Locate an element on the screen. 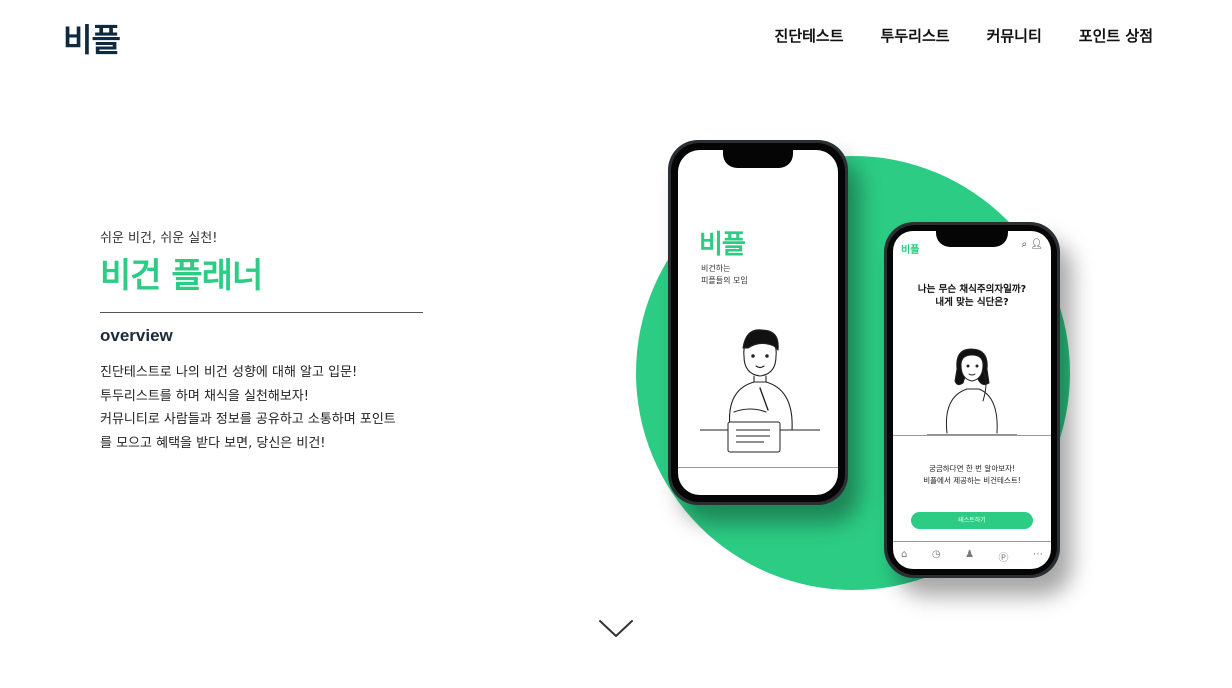 This screenshot has height=688, width=1232. nav-item-point-shop: 포인트 상점 is located at coordinates (1116, 36).